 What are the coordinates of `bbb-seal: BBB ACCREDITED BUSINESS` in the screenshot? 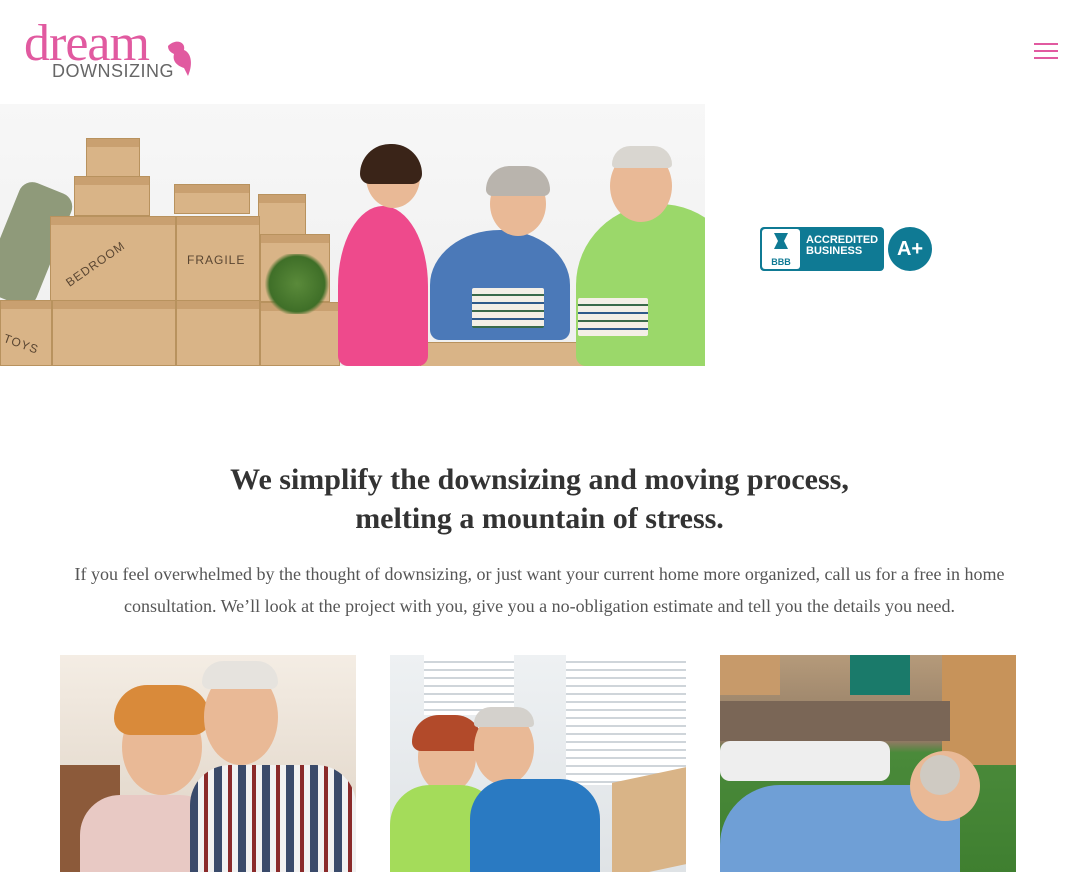 It's located at (822, 249).